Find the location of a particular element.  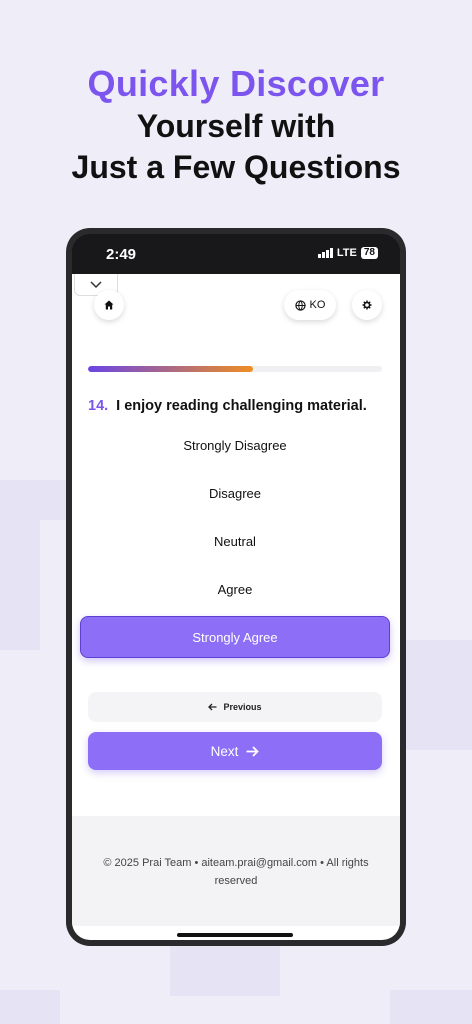

language-label: KO is located at coordinates (317, 305).